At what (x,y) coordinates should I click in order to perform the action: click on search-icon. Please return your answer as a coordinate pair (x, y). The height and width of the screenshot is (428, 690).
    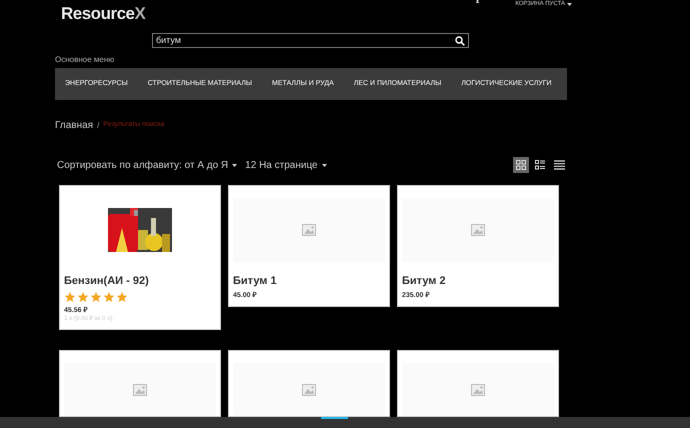
    Looking at the image, I should click on (460, 41).